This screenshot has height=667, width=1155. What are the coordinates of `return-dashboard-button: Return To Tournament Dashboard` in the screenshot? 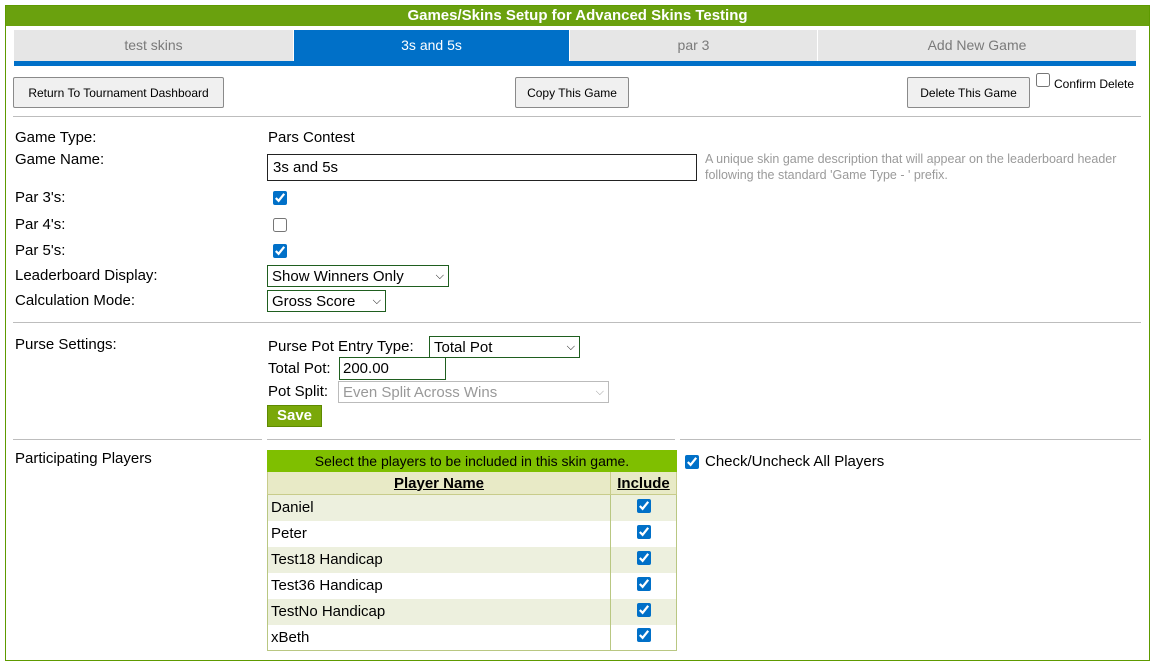 It's located at (118, 92).